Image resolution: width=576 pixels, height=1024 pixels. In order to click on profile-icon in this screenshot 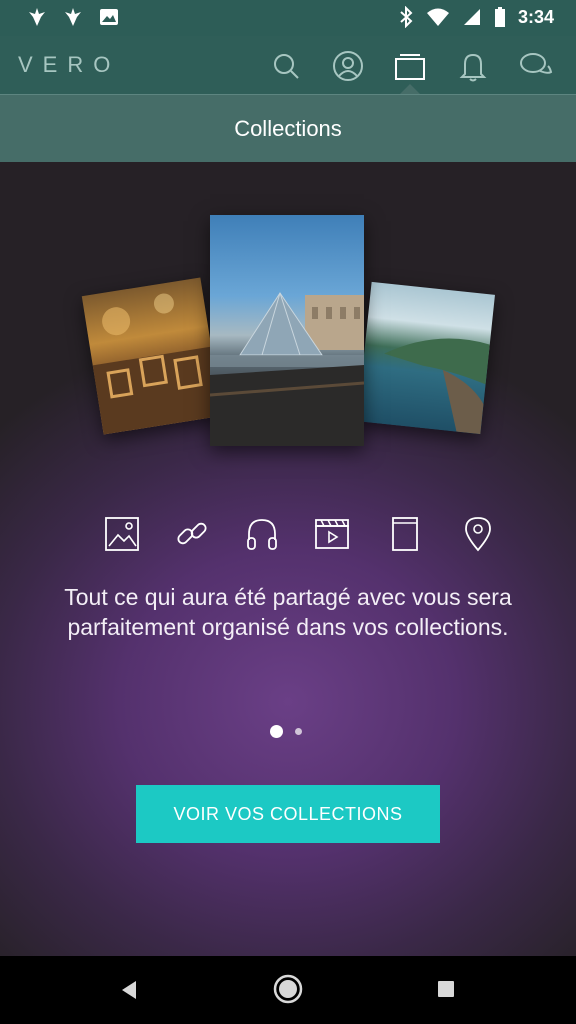, I will do `click(348, 66)`.